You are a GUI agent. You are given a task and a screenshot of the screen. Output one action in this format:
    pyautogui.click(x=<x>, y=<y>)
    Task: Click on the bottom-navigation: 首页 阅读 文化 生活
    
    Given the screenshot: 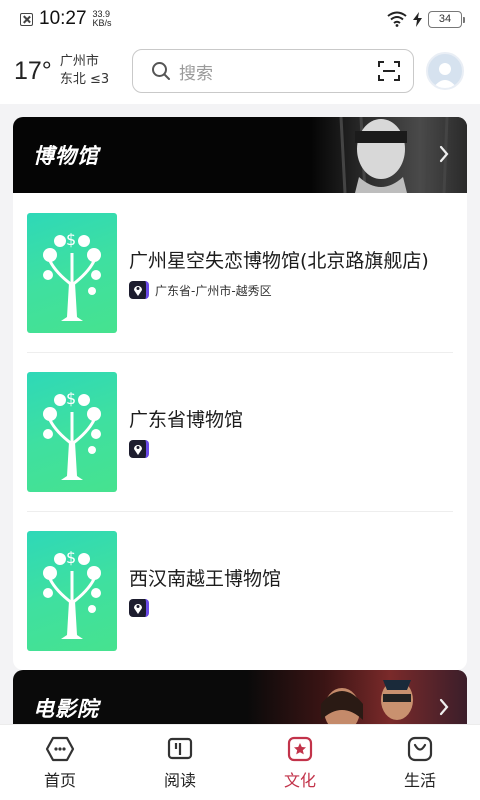 What is the action you would take?
    pyautogui.click(x=240, y=762)
    